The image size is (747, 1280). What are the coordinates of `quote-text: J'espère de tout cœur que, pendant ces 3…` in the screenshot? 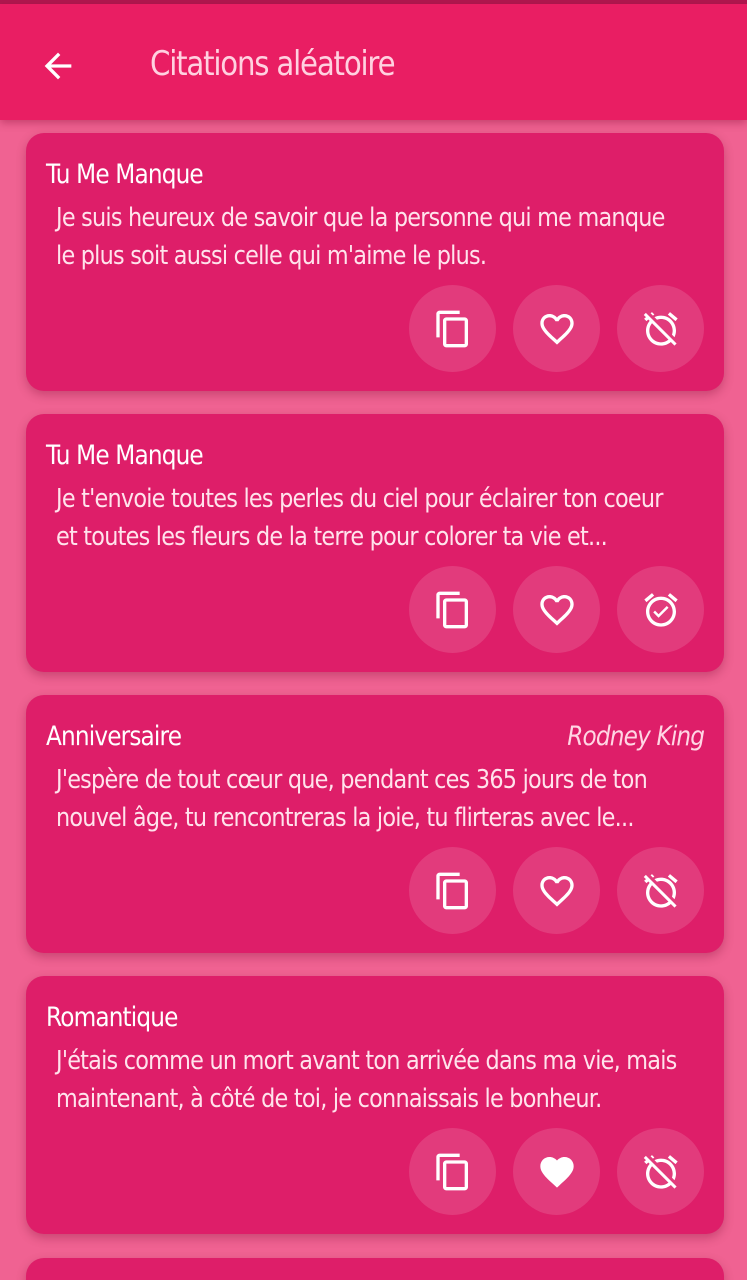 It's located at (374, 799).